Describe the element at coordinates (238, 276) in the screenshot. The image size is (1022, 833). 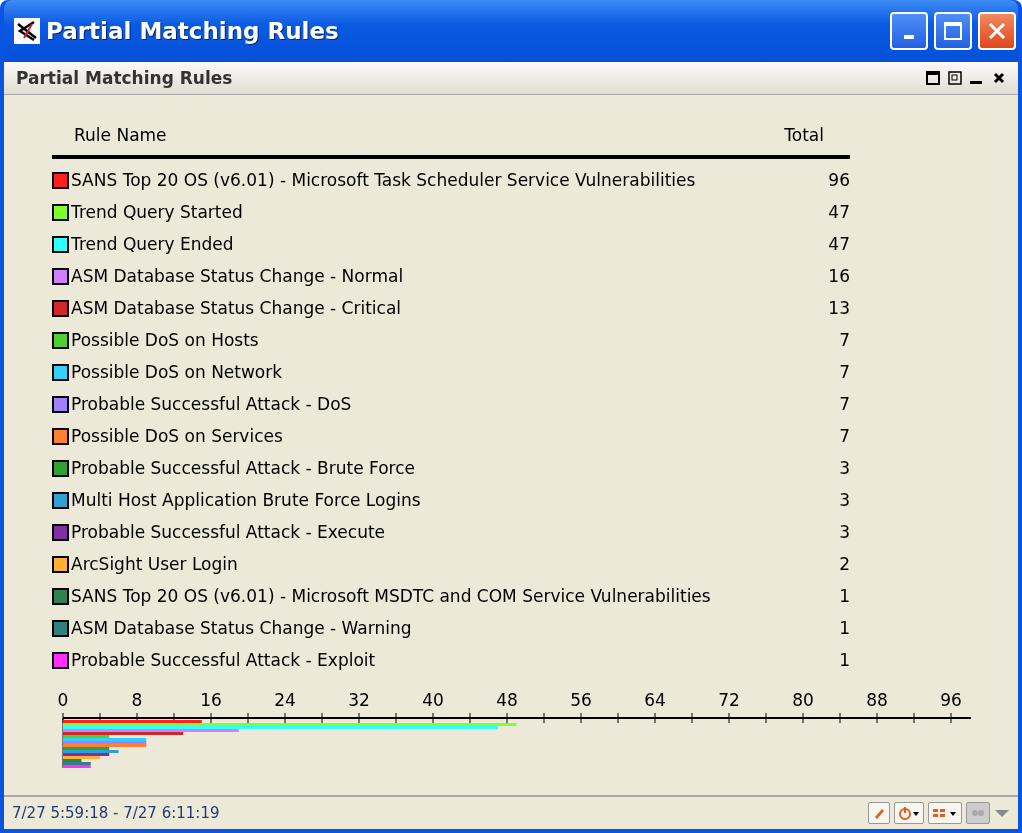
I see `rule-name: ASM Database Status Change - Normal` at that location.